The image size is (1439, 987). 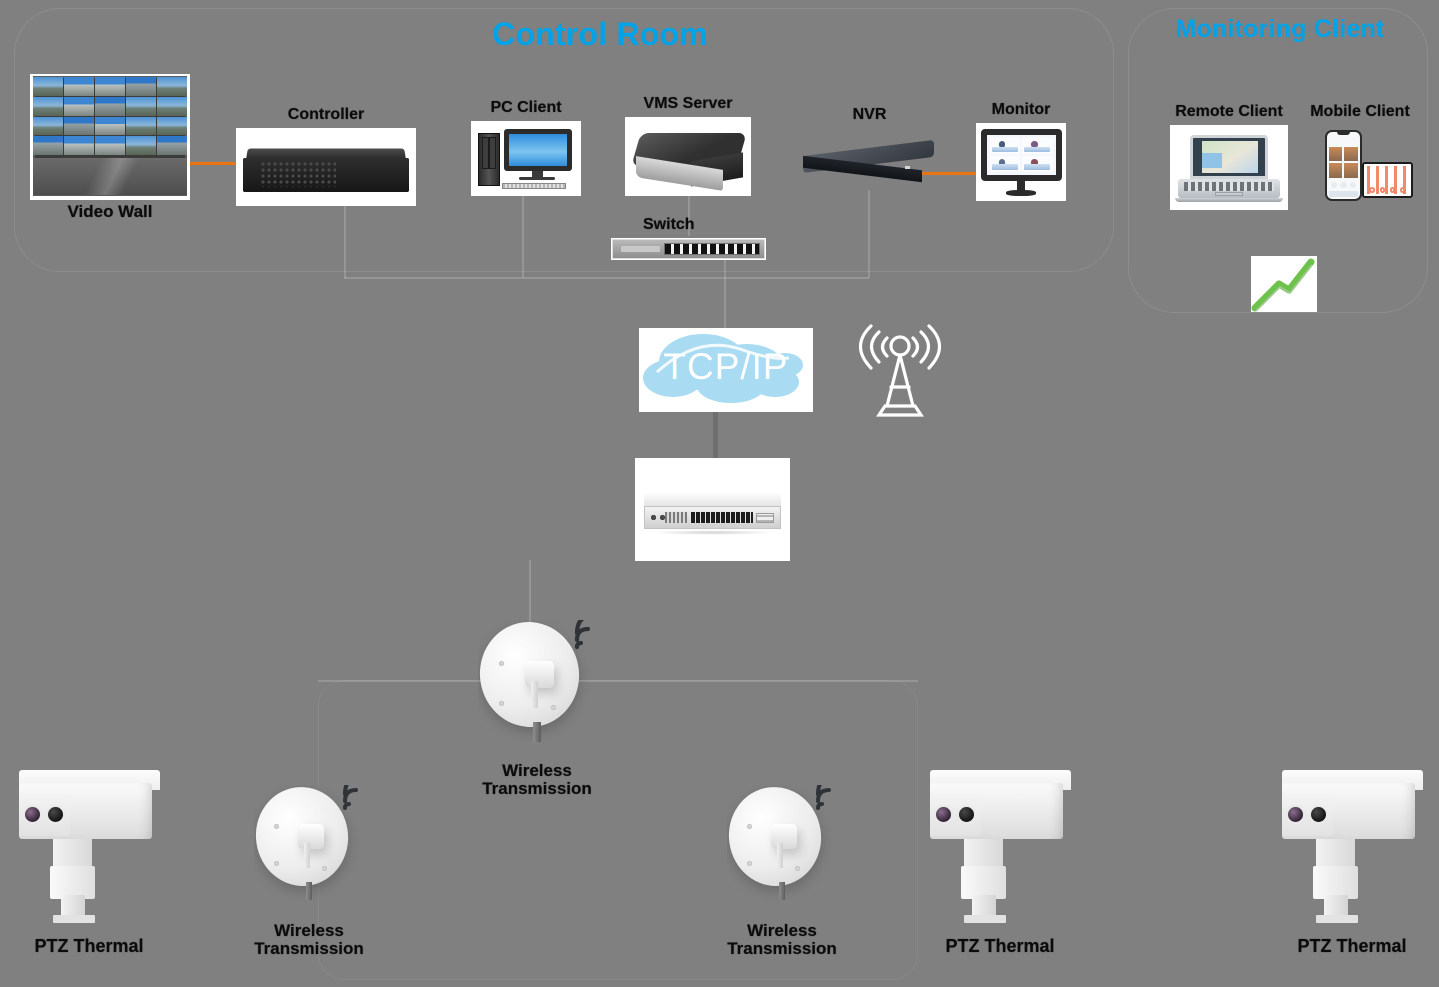 I want to click on node-pc-client: PC Client, so click(x=526, y=147).